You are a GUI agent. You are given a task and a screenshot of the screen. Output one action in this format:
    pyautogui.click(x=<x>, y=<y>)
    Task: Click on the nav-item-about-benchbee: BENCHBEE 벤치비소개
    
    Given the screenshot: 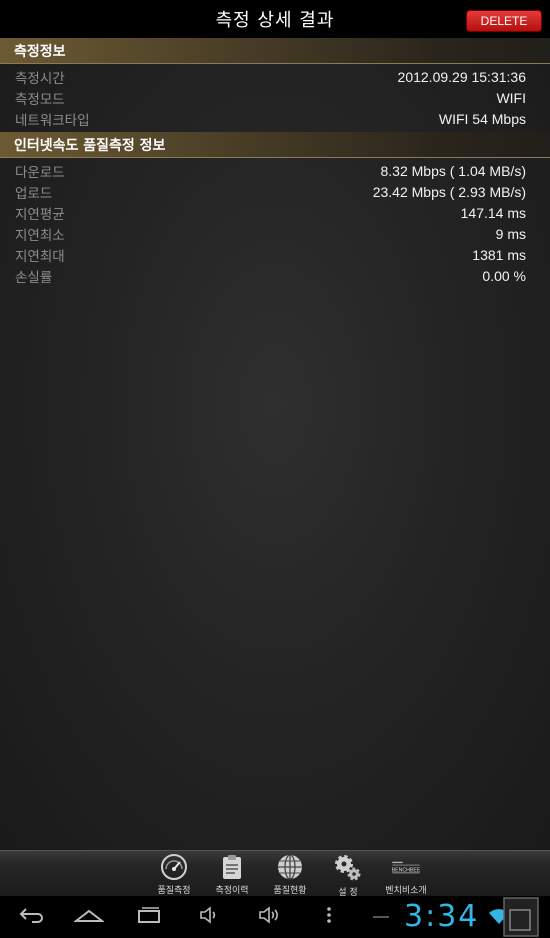 What is the action you would take?
    pyautogui.click(x=406, y=873)
    